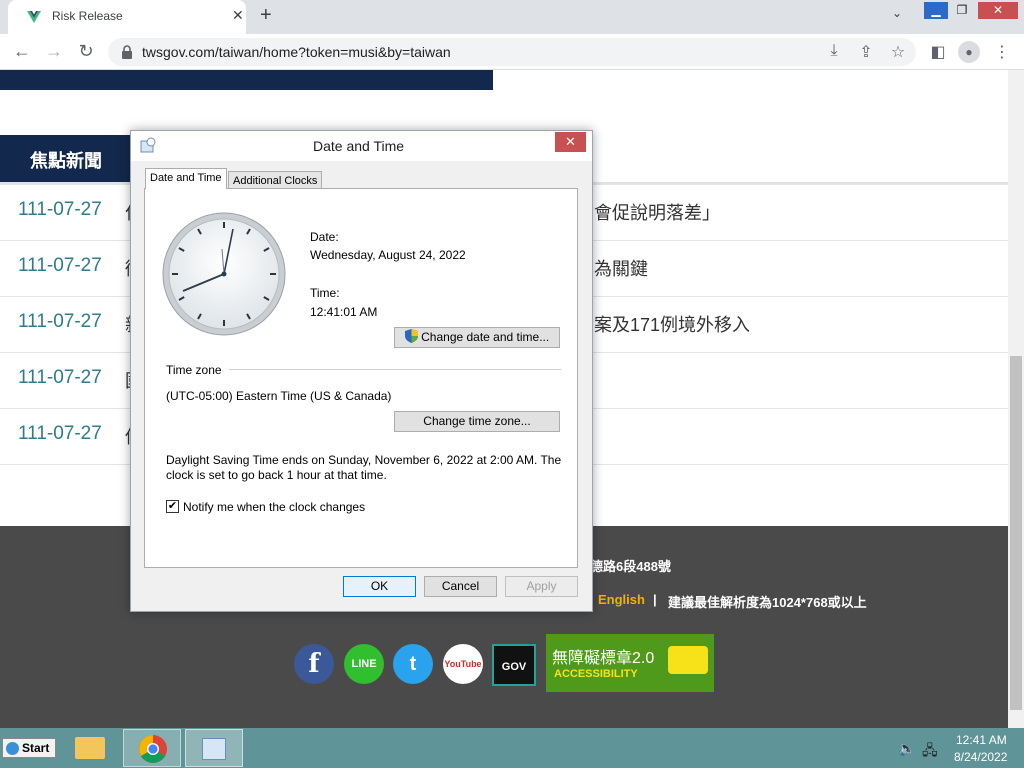 The image size is (1024, 768). What do you see at coordinates (22, 51) in the screenshot?
I see `back-arrow-icon: ←` at bounding box center [22, 51].